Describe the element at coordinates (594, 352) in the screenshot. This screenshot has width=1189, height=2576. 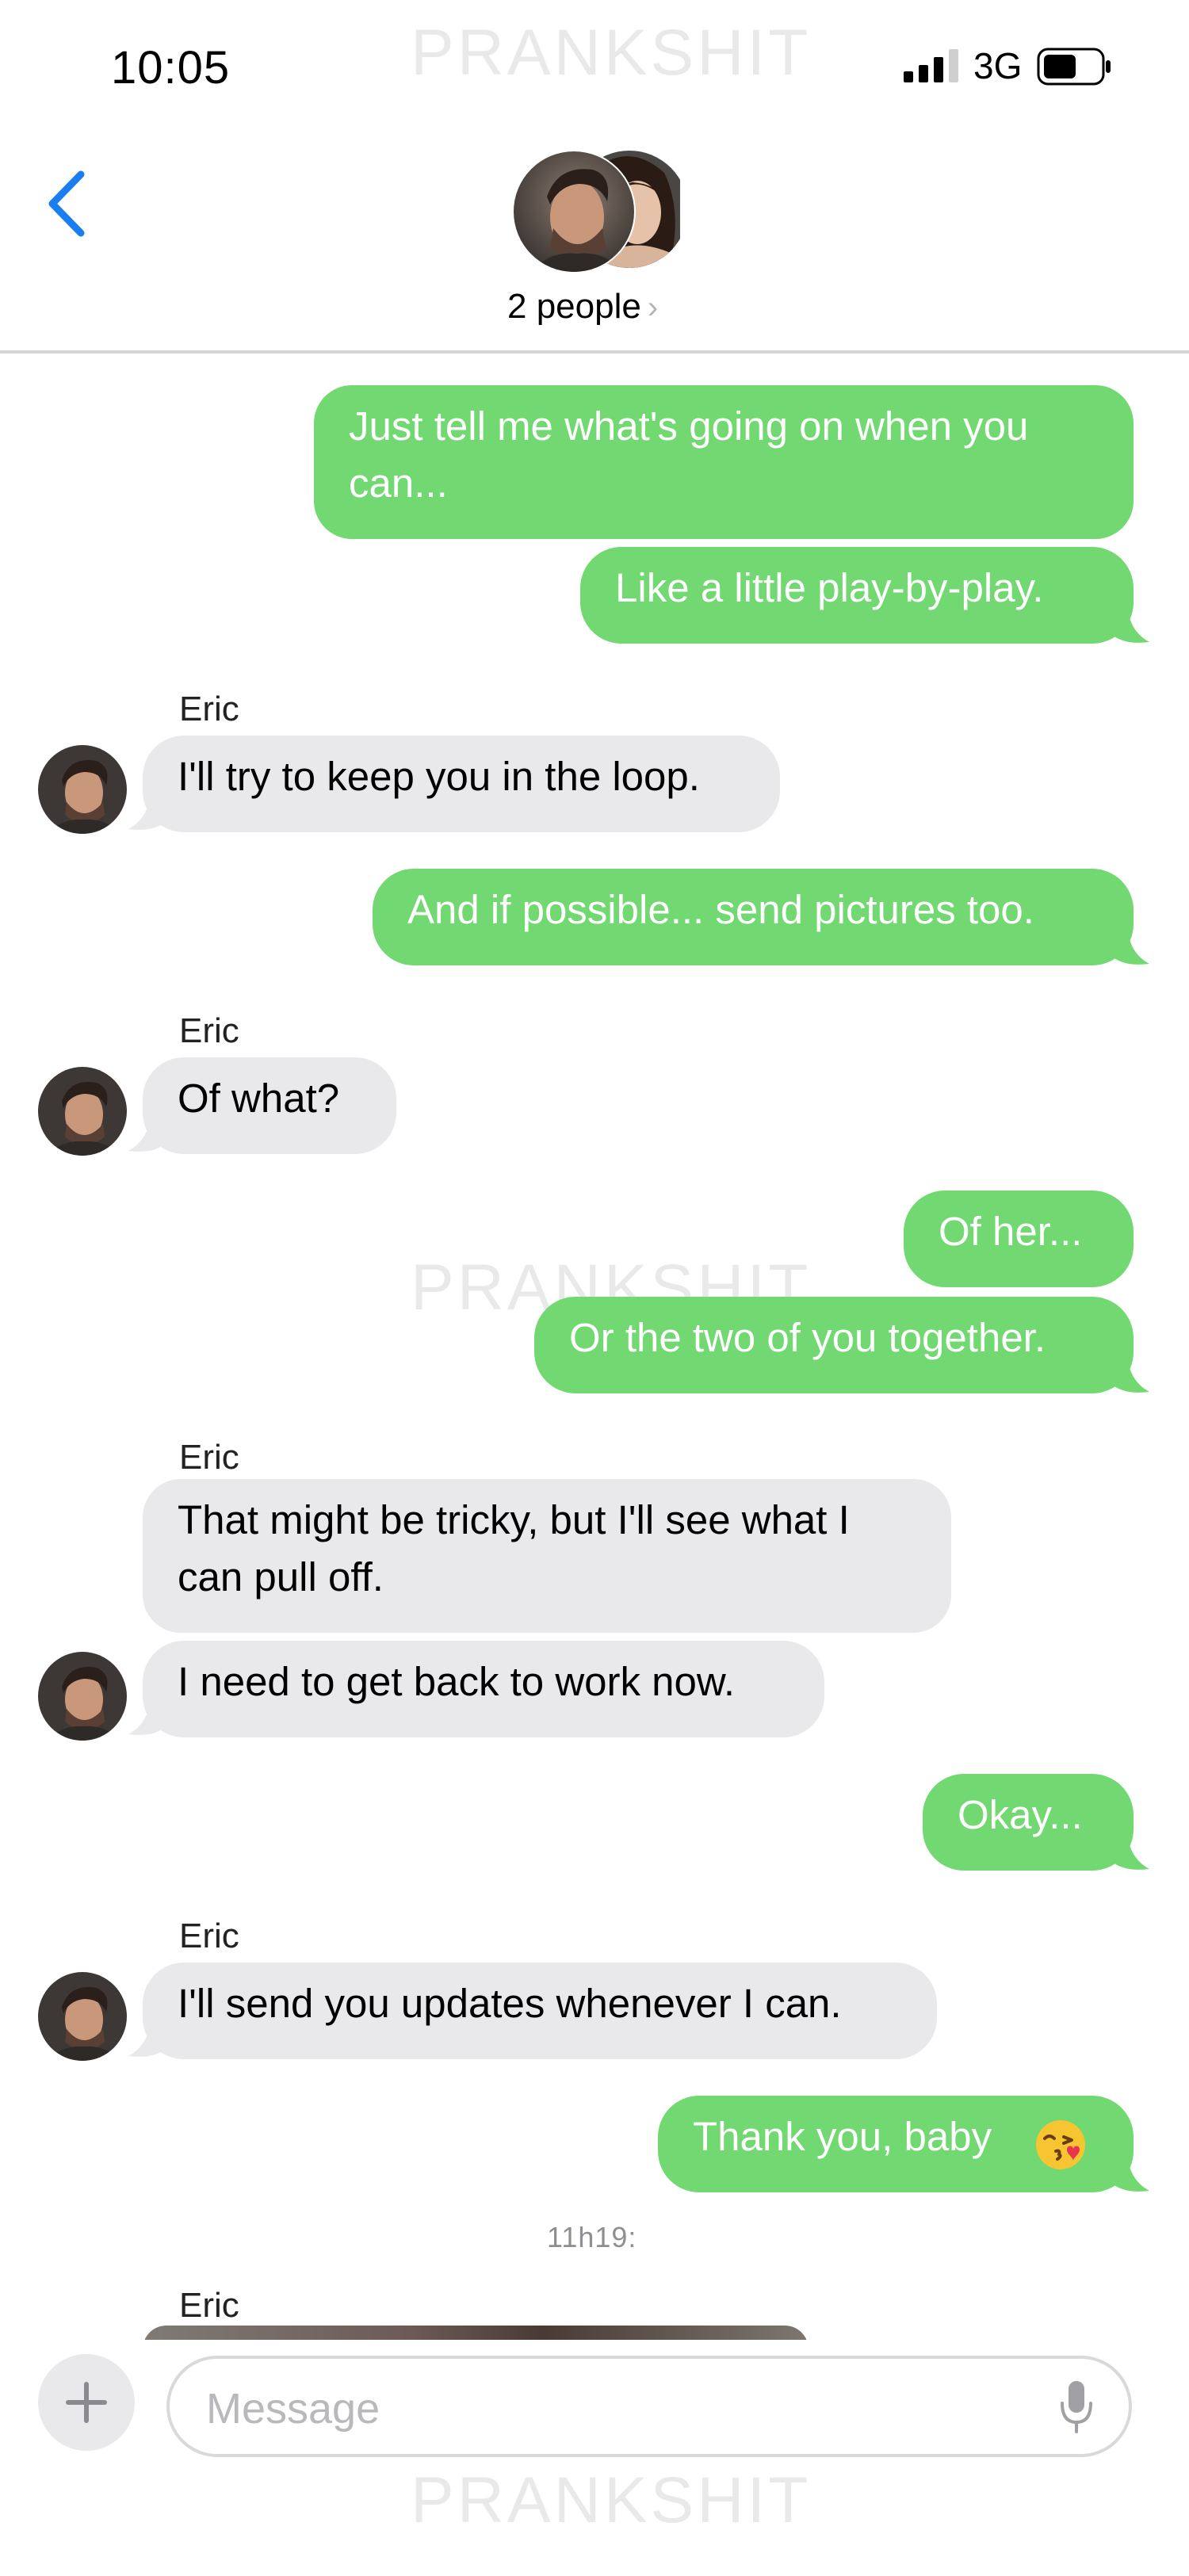
I see `header-divider` at that location.